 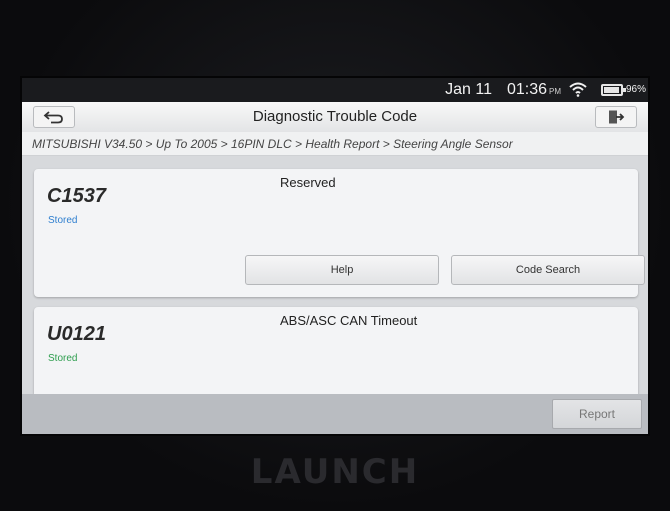 I want to click on status-date: Jan 11, so click(x=468, y=89).